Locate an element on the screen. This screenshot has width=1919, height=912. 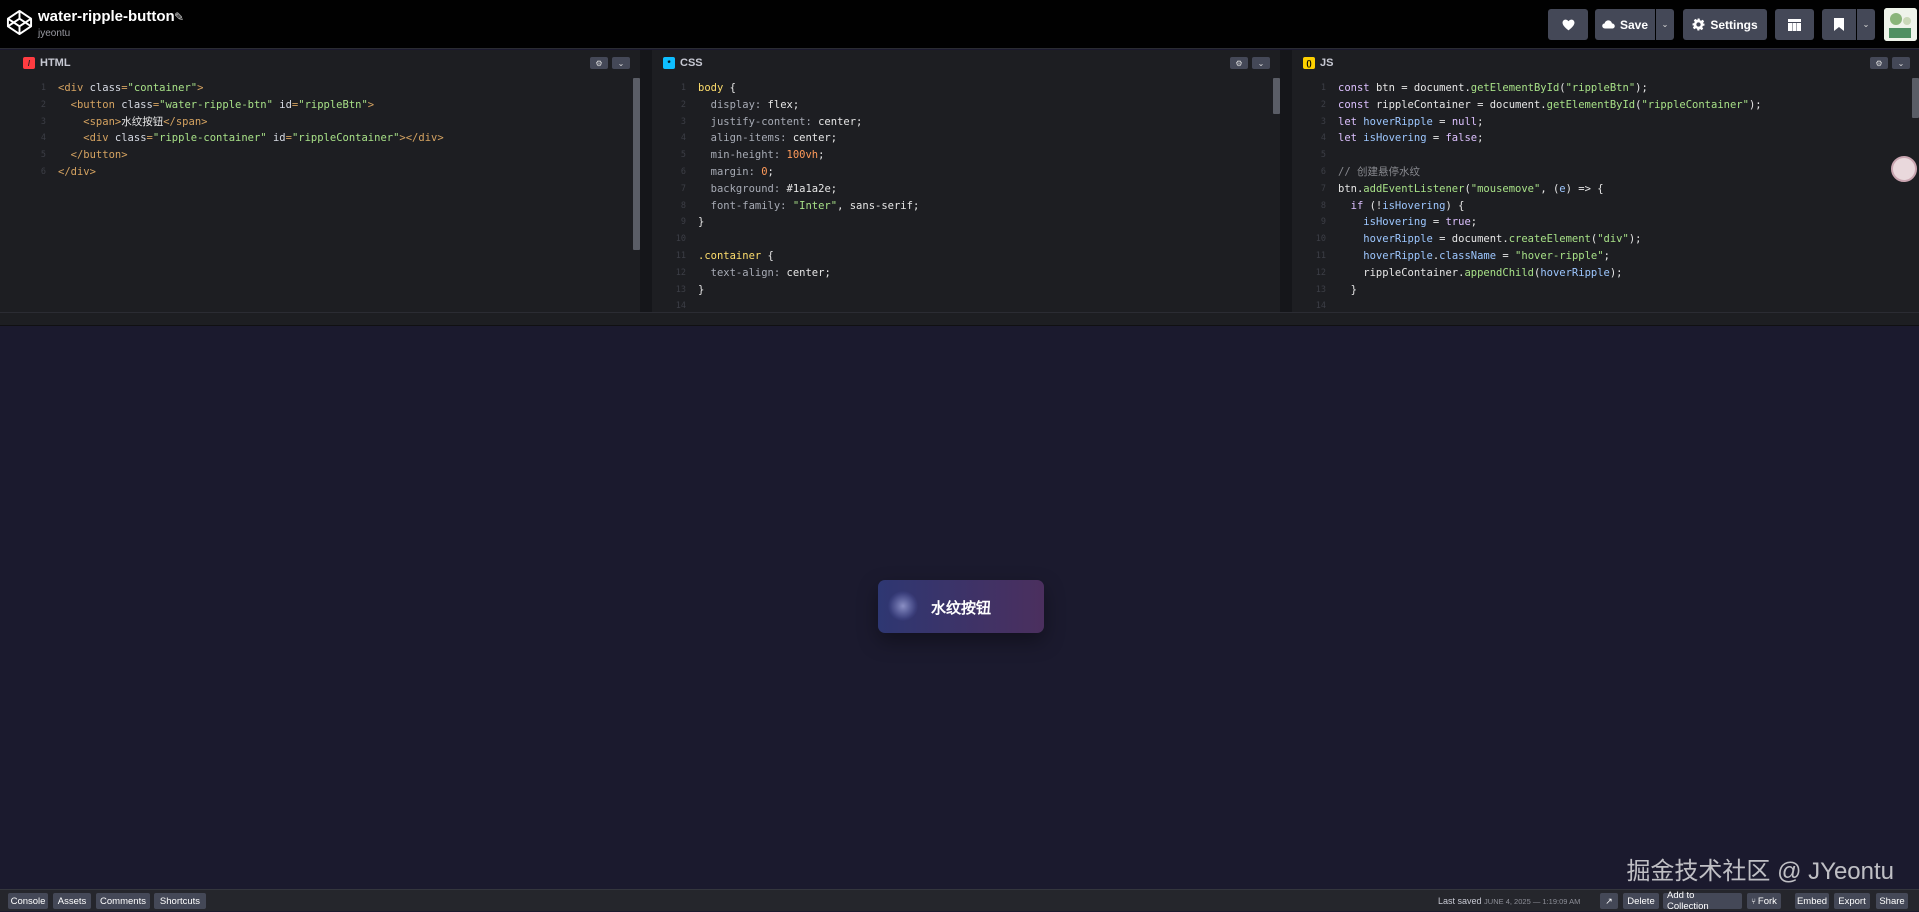
floating-assistant-icon is located at coordinates (1904, 169).